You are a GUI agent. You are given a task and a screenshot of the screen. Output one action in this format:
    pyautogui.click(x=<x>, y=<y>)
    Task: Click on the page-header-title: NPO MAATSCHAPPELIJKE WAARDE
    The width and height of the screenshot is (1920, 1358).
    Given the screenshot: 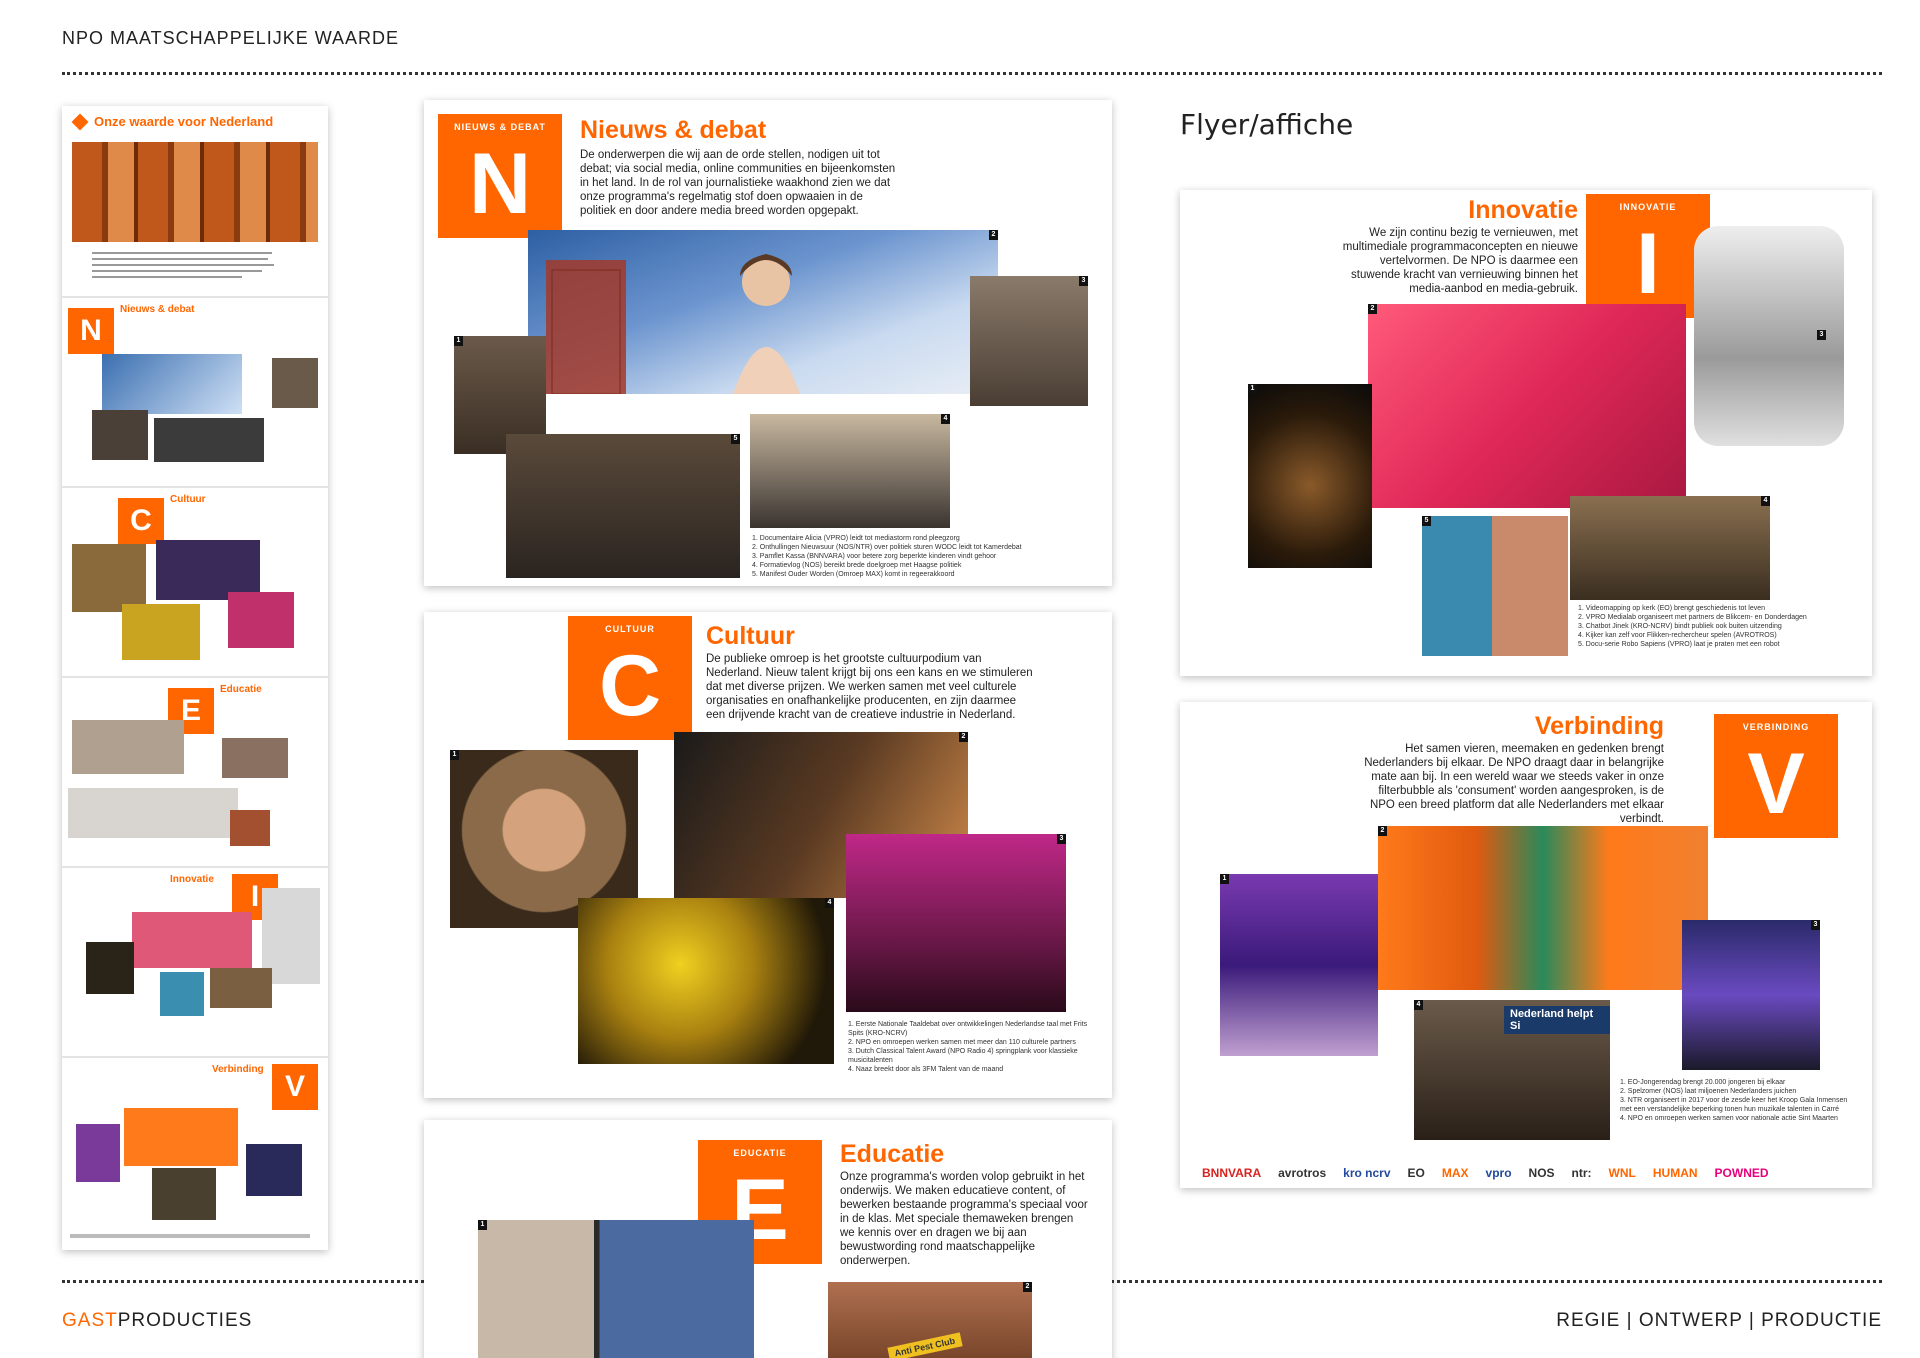 What is the action you would take?
    pyautogui.click(x=231, y=38)
    